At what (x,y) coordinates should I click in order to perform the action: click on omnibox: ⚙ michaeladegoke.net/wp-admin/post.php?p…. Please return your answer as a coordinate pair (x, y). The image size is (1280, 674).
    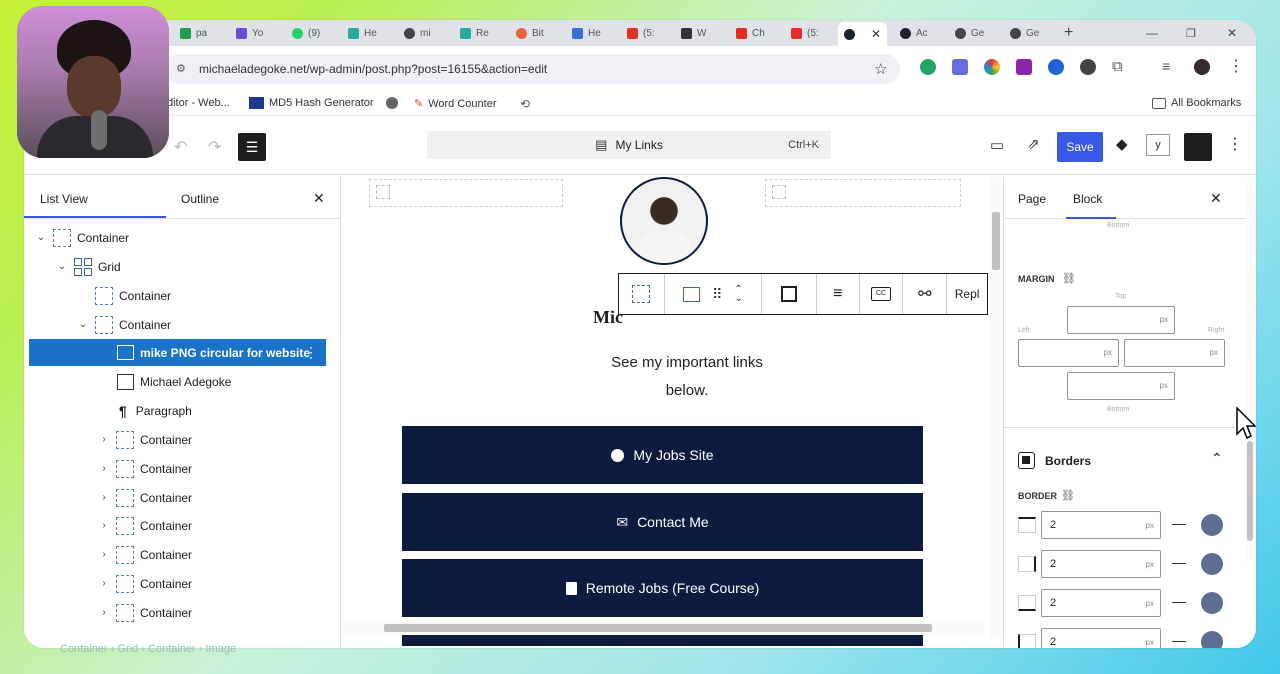
    Looking at the image, I should click on (532, 69).